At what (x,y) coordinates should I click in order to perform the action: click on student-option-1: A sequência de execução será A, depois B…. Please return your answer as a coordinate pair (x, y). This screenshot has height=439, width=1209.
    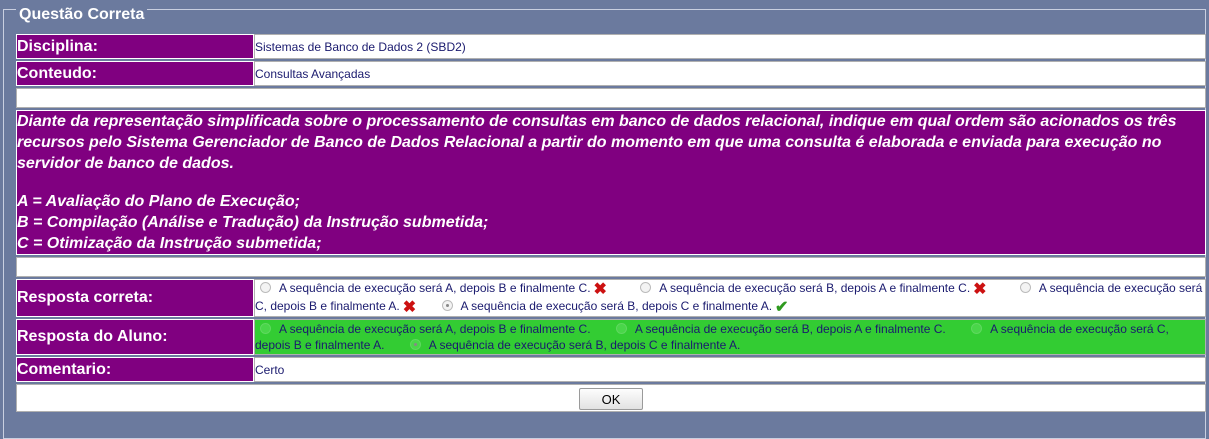
    Looking at the image, I should click on (423, 329).